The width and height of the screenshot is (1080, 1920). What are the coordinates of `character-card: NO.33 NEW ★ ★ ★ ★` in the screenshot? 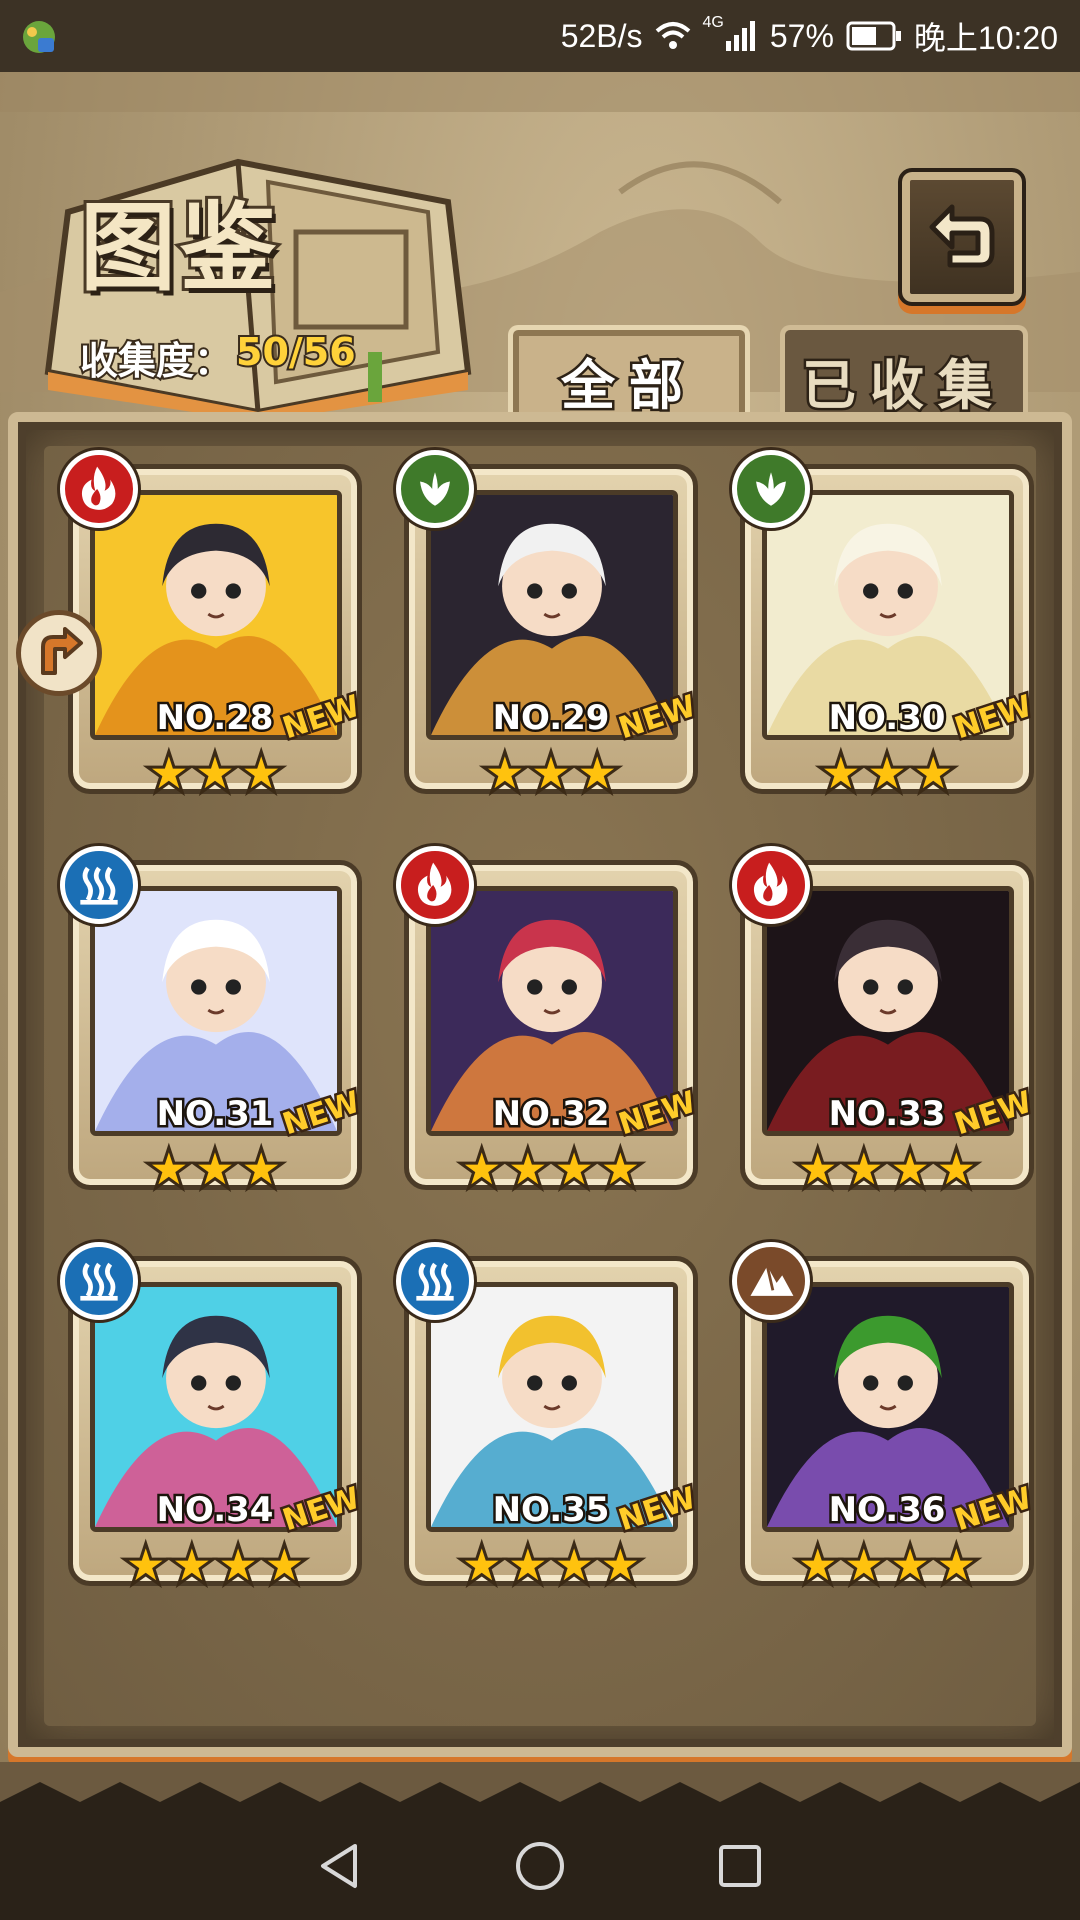 It's located at (887, 1024).